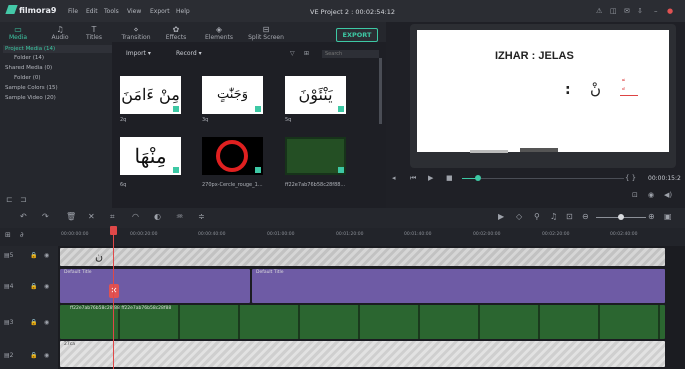 The width and height of the screenshot is (685, 369). Describe the element at coordinates (8, 235) in the screenshot. I see `add-track-icon: ⊞` at that location.